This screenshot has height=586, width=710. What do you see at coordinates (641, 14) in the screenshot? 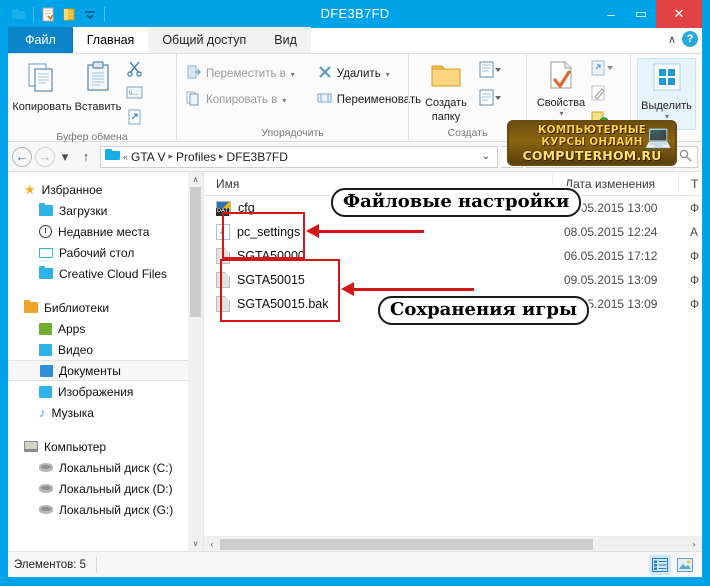
I see `maximize-button: ▭` at bounding box center [641, 14].